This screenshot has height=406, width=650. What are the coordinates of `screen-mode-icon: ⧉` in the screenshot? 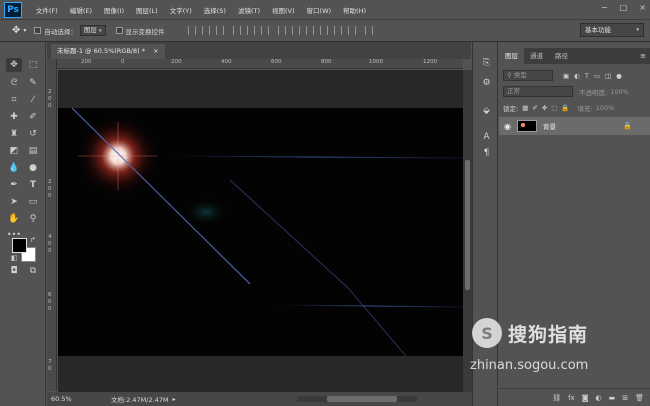 It's located at (33, 271).